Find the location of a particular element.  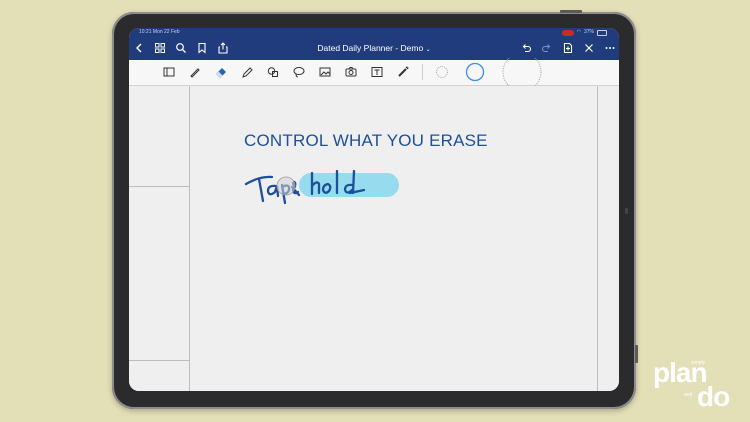

battery-icon is located at coordinates (602, 32).